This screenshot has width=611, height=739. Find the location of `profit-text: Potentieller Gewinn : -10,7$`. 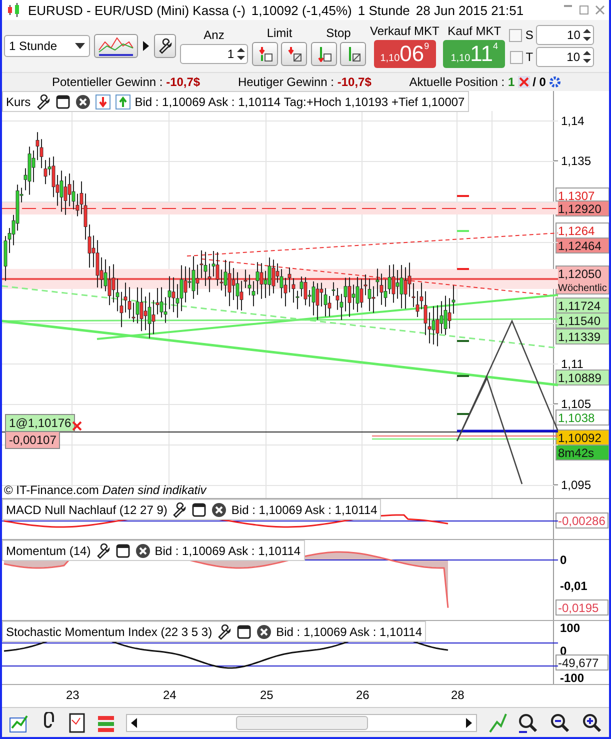

profit-text: Potentieller Gewinn : -10,7$ is located at coordinates (126, 82).